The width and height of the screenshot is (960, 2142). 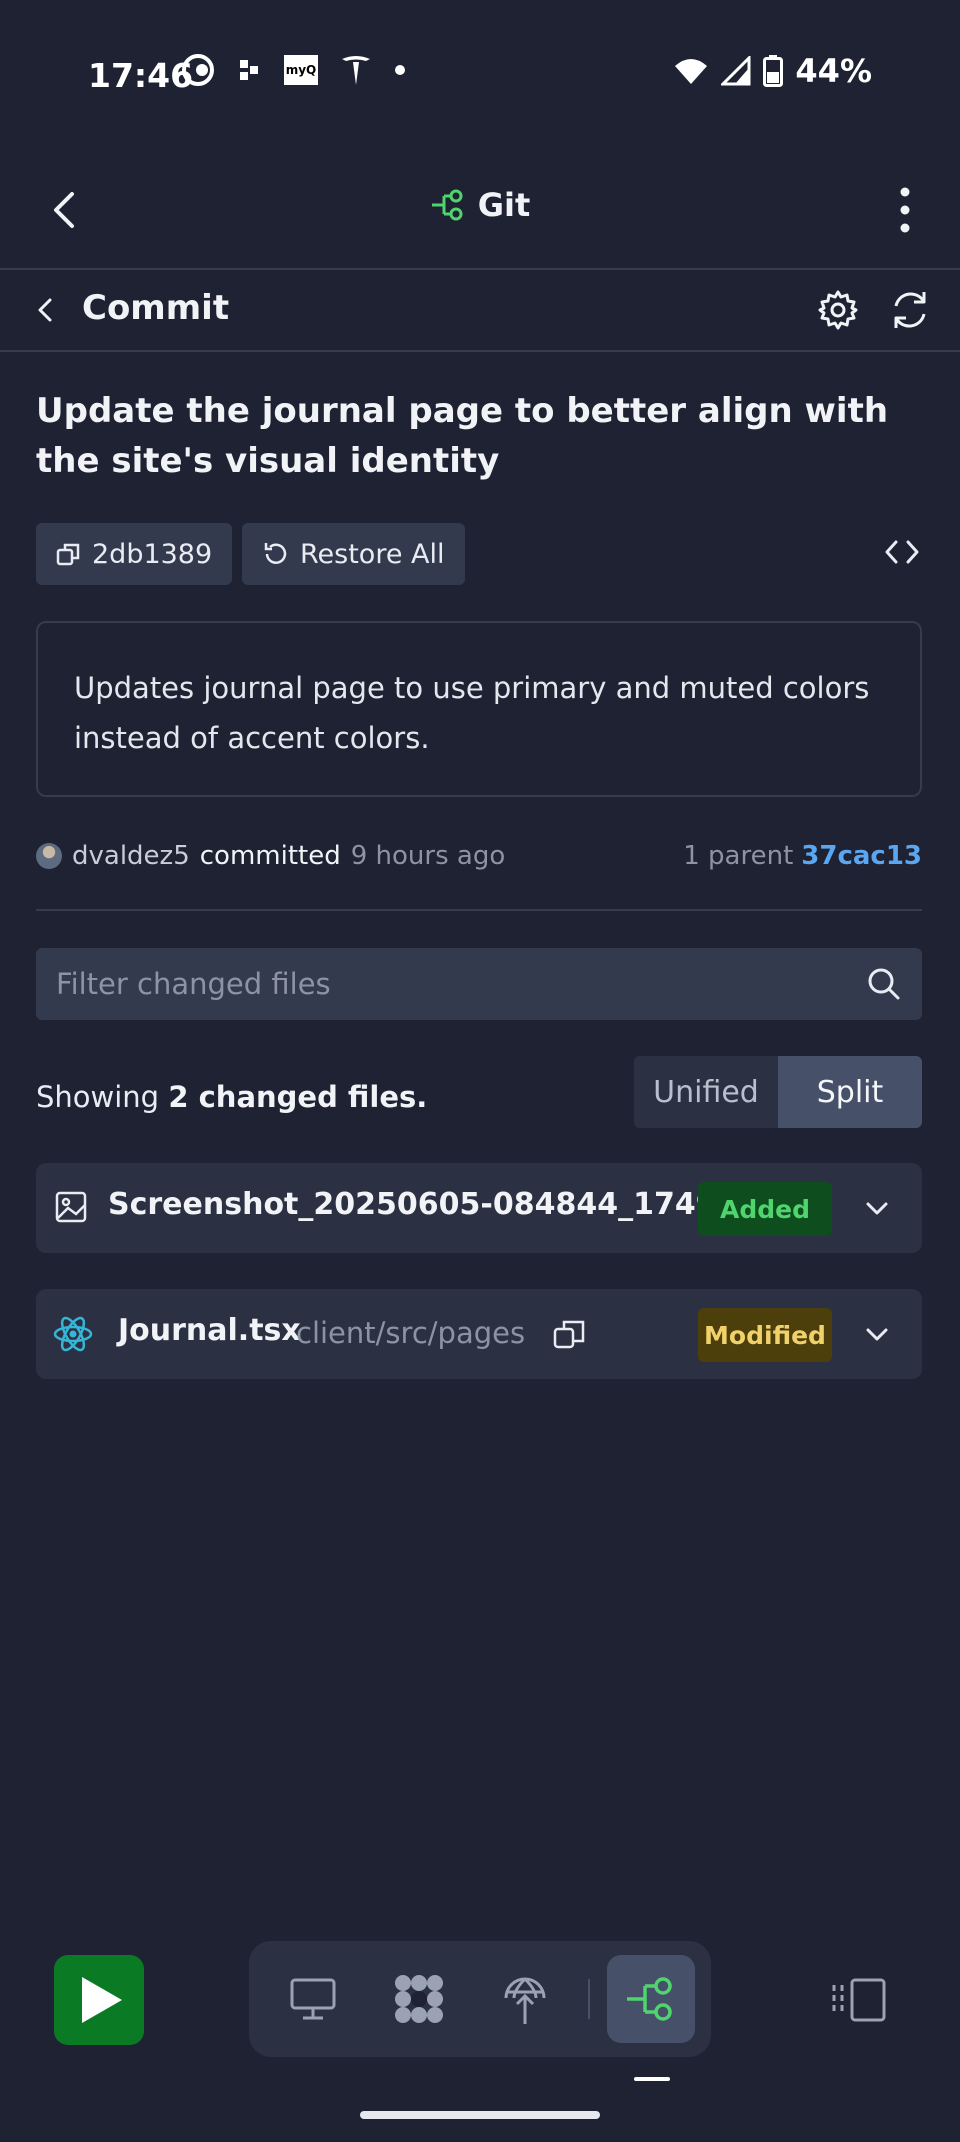 What do you see at coordinates (480, 2115) in the screenshot?
I see `gesture-bar` at bounding box center [480, 2115].